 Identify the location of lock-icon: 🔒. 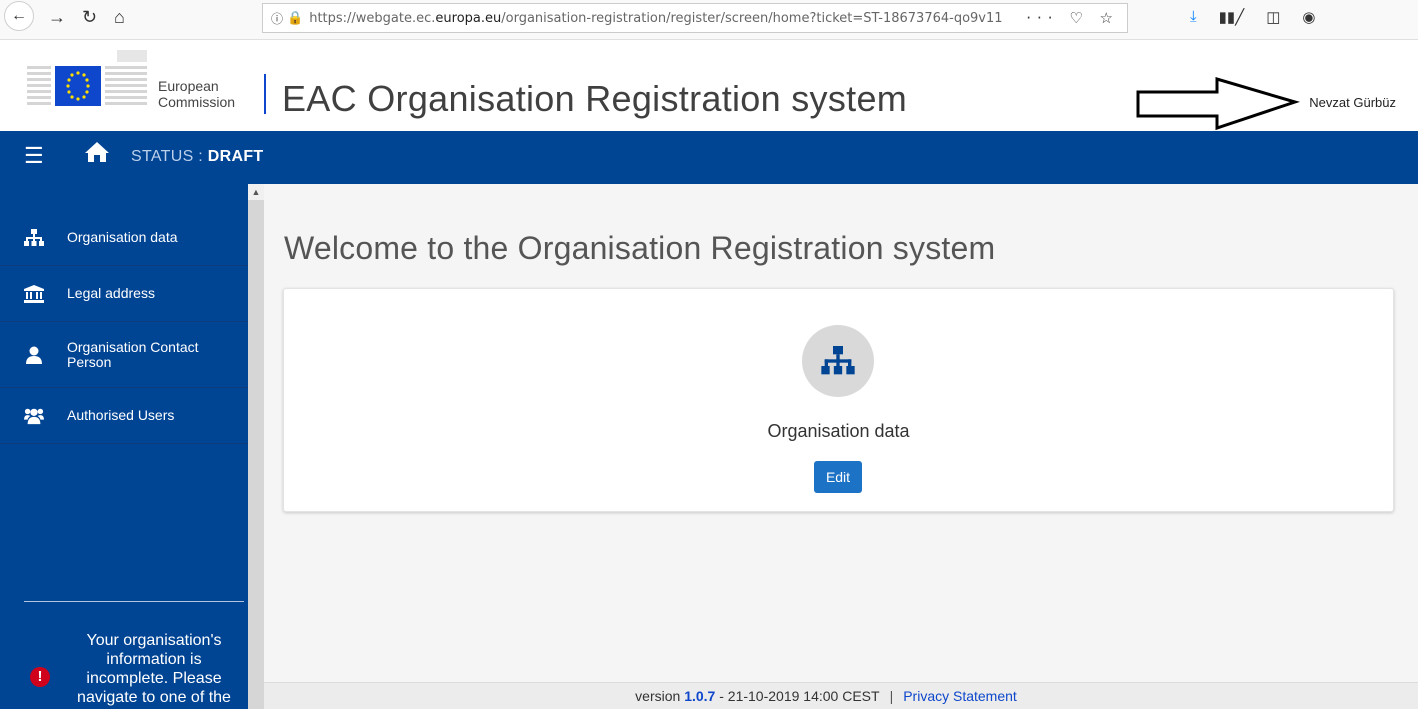
(295, 18).